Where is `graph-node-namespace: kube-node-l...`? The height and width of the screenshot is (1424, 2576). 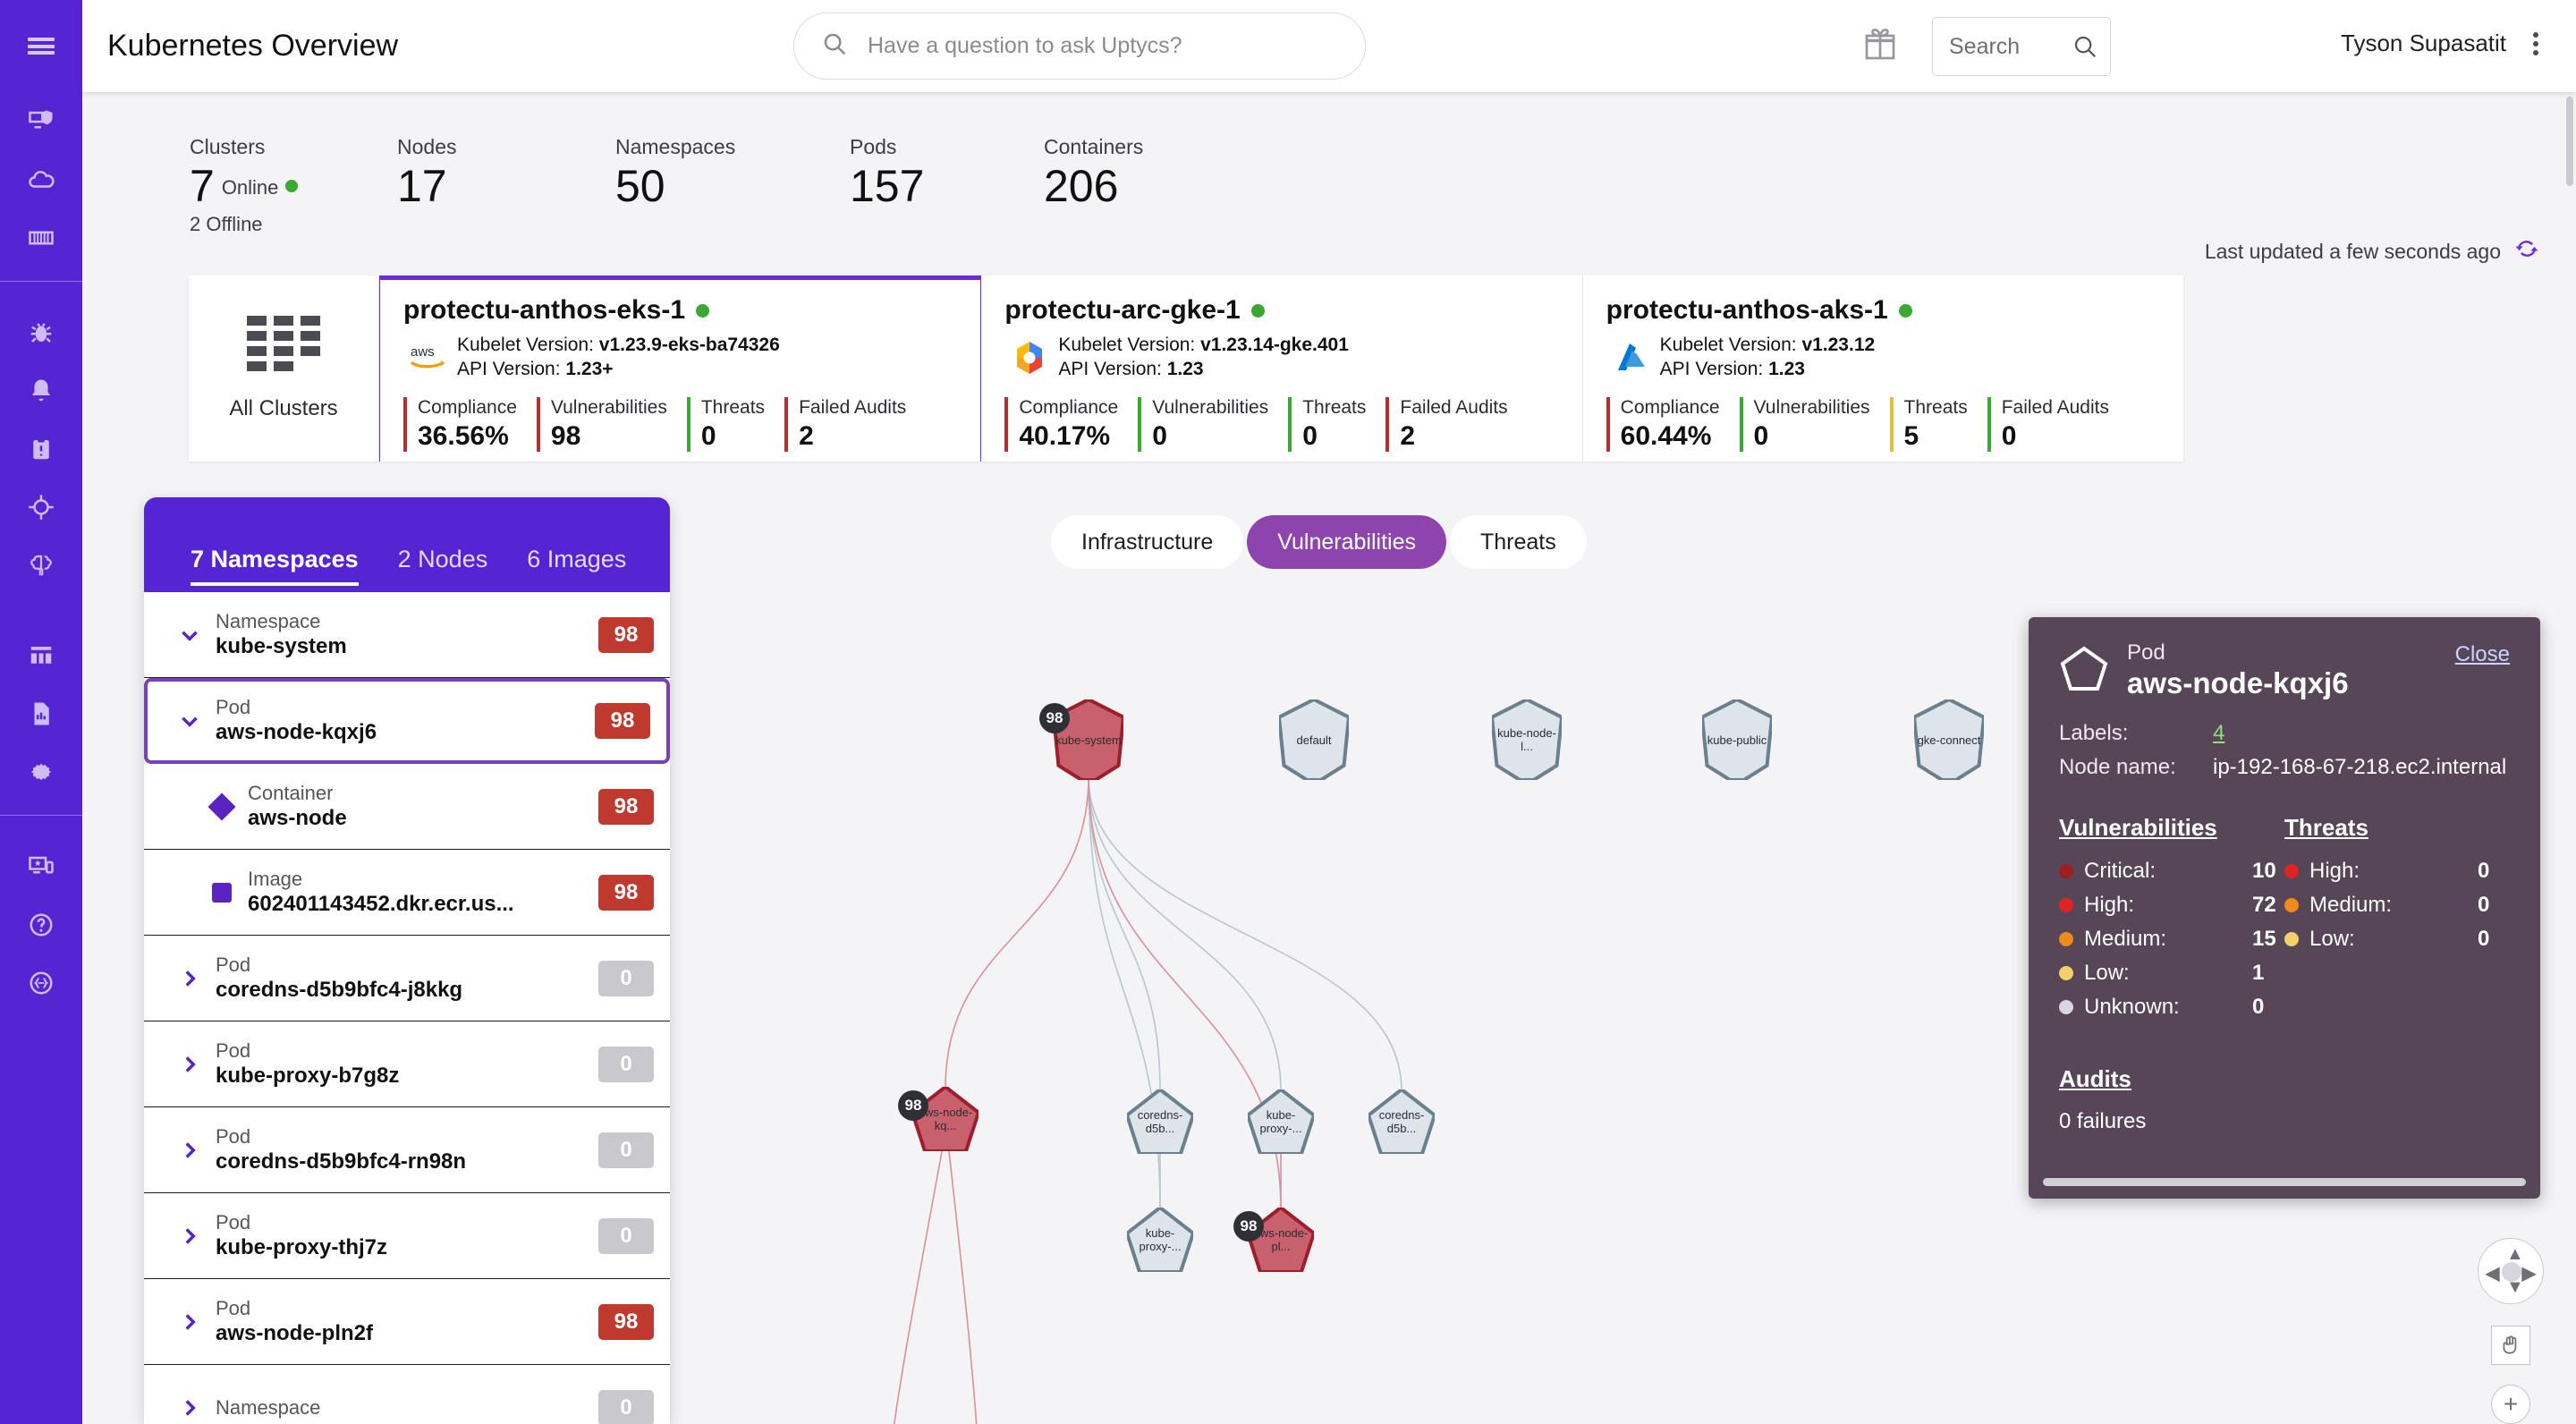 graph-node-namespace: kube-node-l... is located at coordinates (1527, 739).